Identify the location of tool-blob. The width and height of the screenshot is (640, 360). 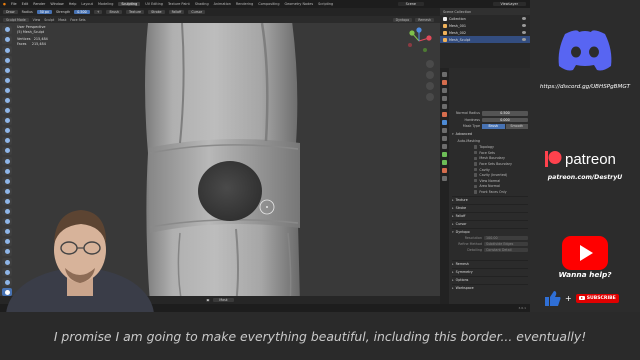
(7, 100).